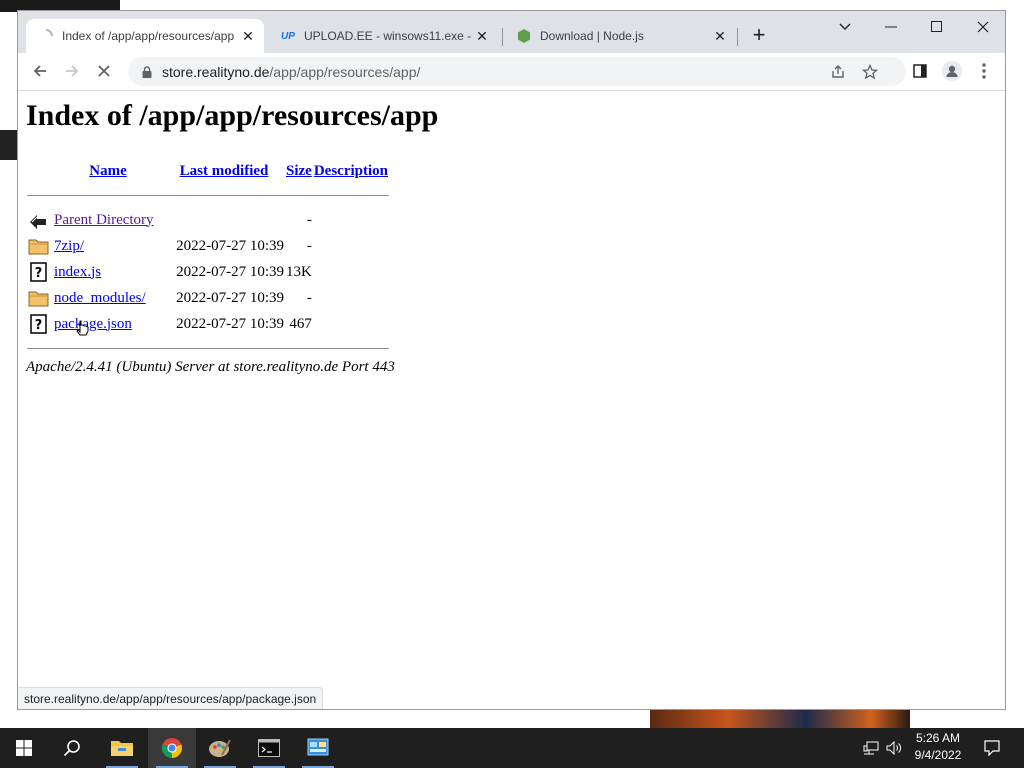 The height and width of the screenshot is (768, 1024). Describe the element at coordinates (100, 298) in the screenshot. I see `file-link-node-modules: node_modules/` at that location.